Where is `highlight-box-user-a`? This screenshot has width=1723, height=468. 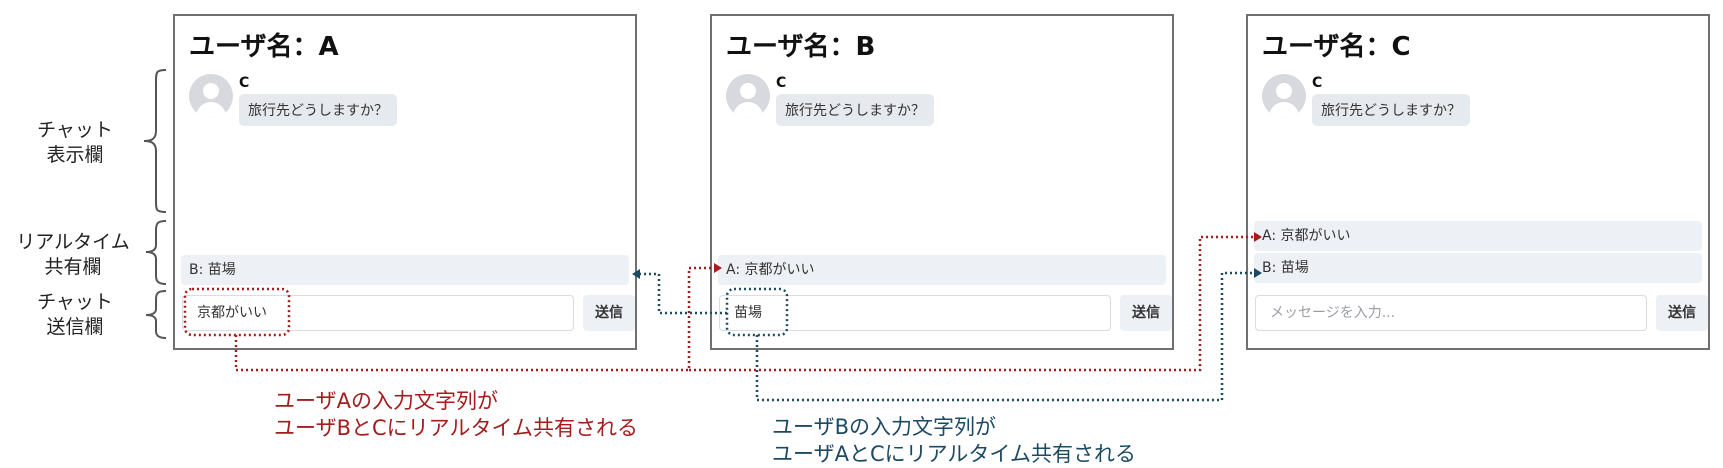 highlight-box-user-a is located at coordinates (237, 312).